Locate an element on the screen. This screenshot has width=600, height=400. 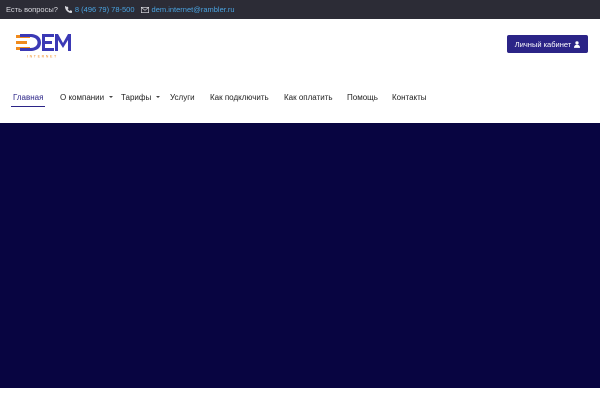
email-contact: dem.internet@rambler.ru is located at coordinates (187, 9).